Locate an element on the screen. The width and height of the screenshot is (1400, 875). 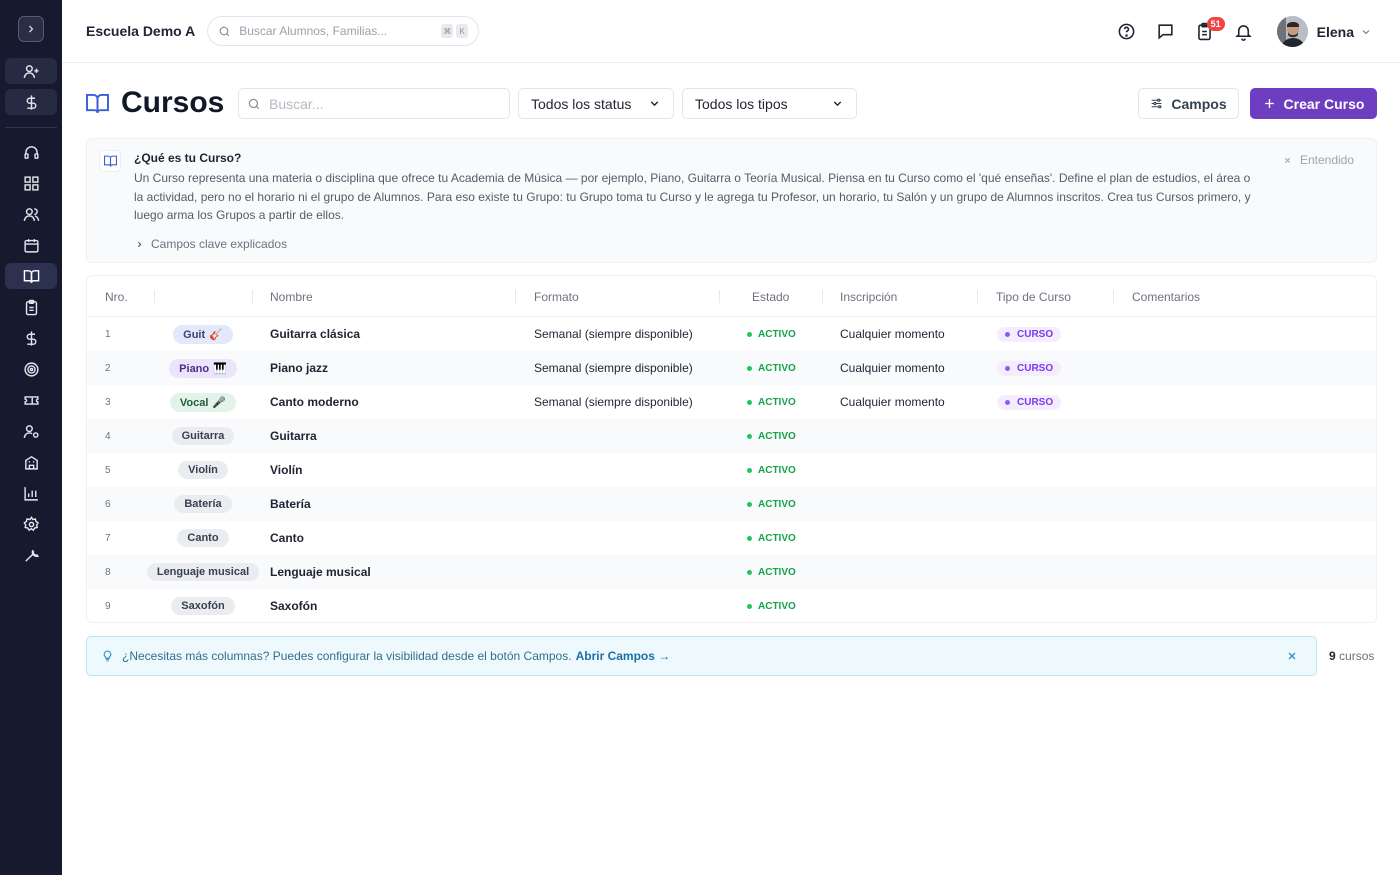
notifications-button is located at coordinates (1243, 32).